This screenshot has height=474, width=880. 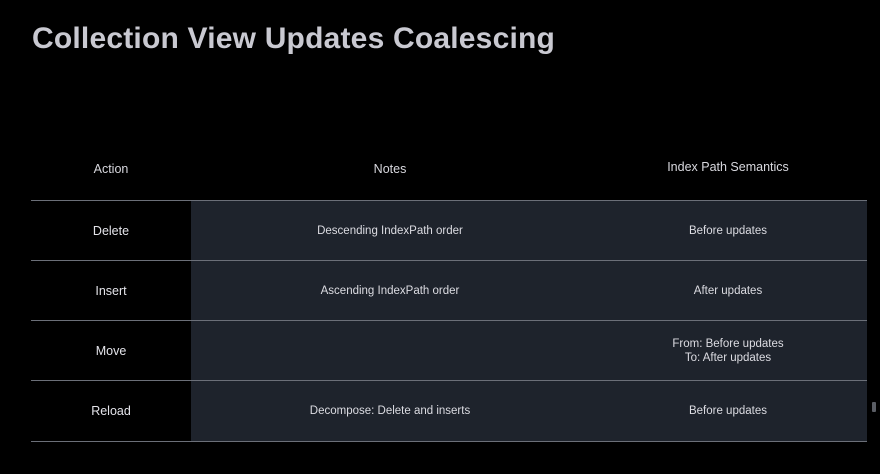 I want to click on cell-action: Move, so click(x=111, y=350).